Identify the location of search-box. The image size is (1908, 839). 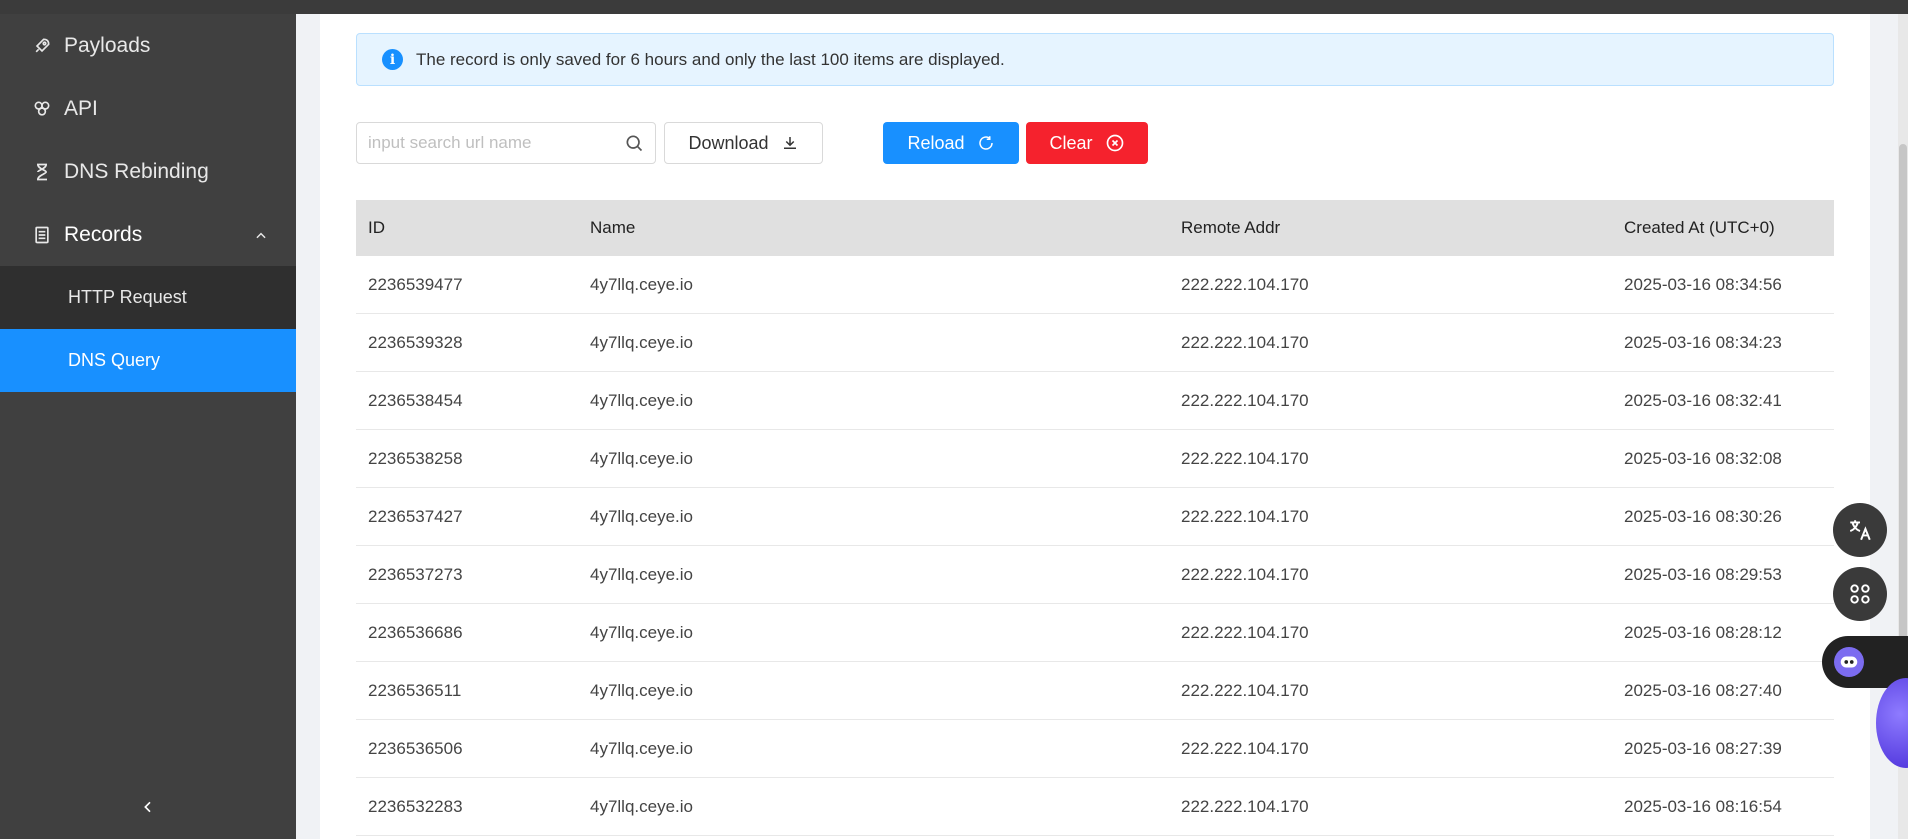
(506, 143).